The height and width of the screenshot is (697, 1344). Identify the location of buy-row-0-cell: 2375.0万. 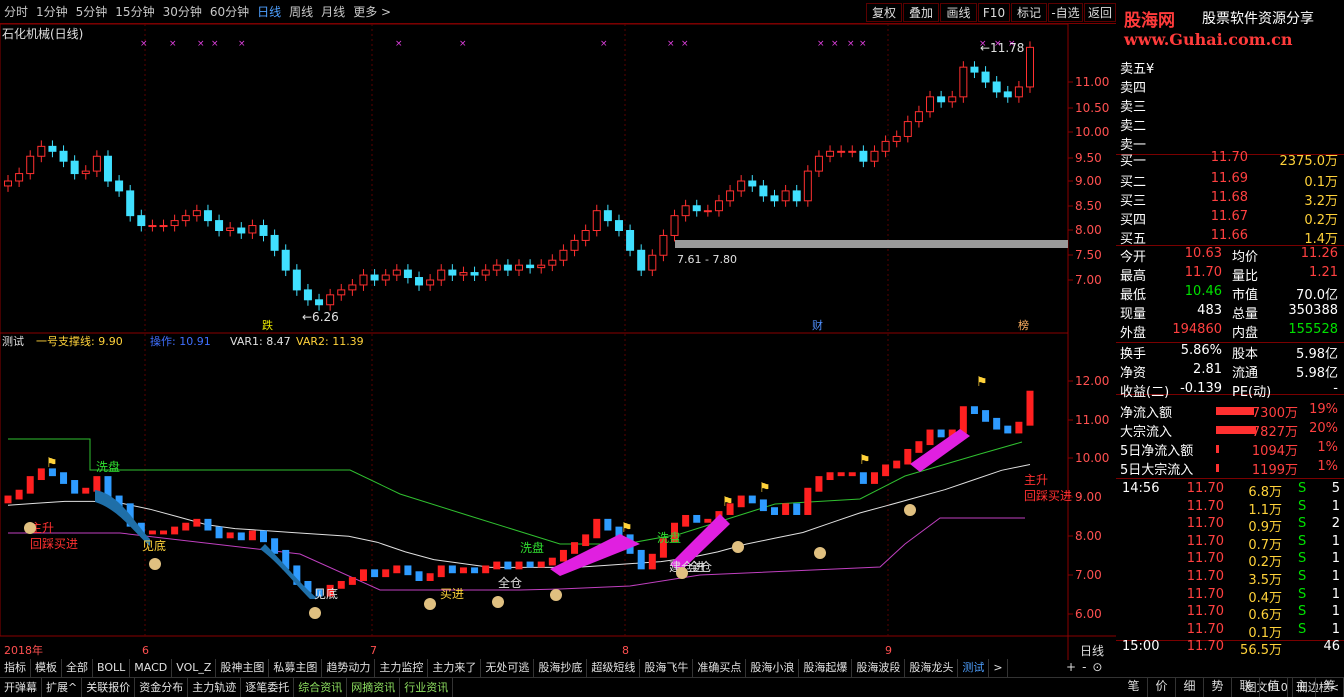
(1309, 161).